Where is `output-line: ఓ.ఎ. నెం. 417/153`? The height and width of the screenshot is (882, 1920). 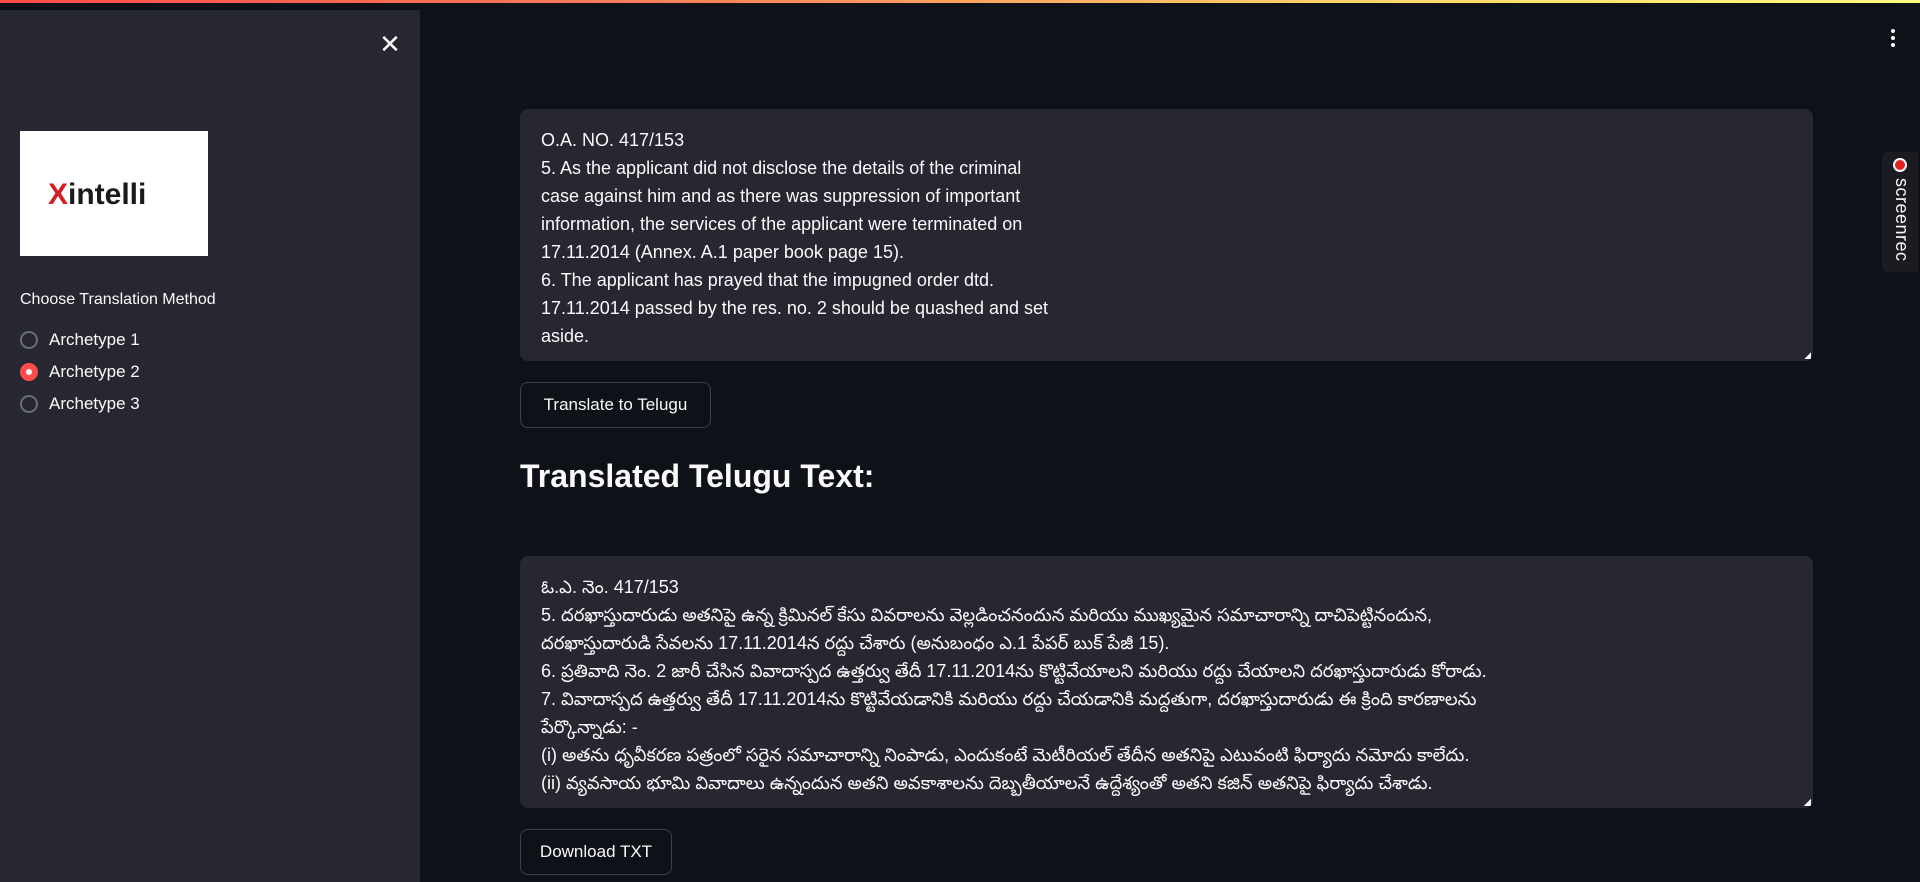 output-line: ఓ.ఎ. నెం. 417/153 is located at coordinates (610, 587).